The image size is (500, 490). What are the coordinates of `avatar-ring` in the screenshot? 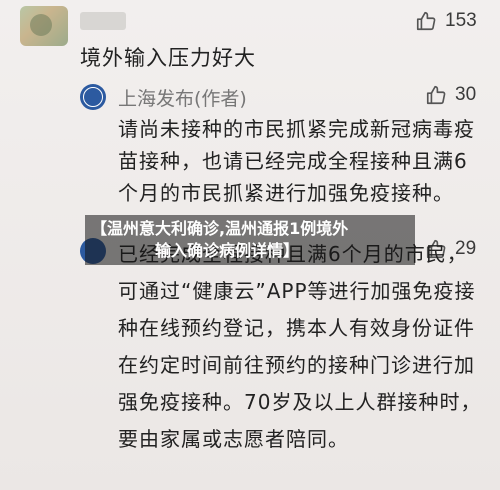 It's located at (93, 97).